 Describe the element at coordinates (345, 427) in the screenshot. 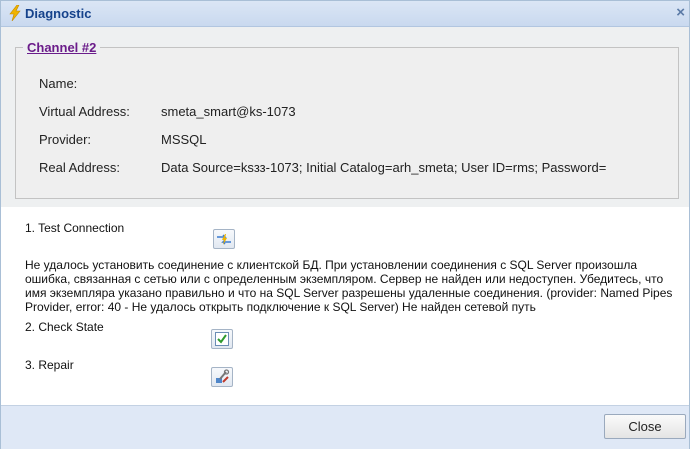

I see `dialog-footer` at that location.